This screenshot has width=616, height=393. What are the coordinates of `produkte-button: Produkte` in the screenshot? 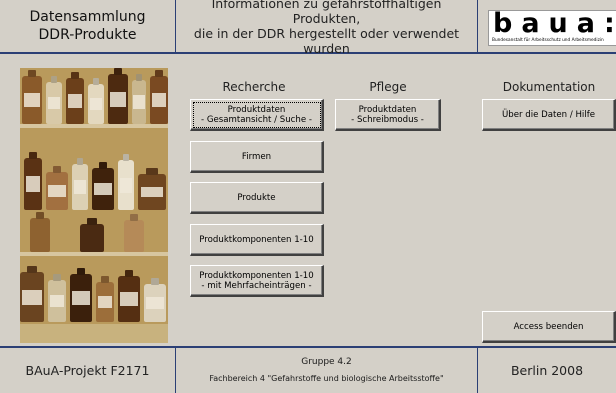 It's located at (257, 198).